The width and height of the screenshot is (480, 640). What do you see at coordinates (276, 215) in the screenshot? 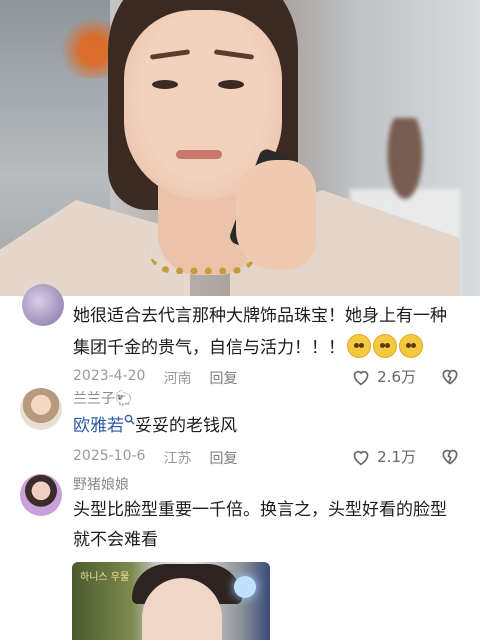
I see `hand` at bounding box center [276, 215].